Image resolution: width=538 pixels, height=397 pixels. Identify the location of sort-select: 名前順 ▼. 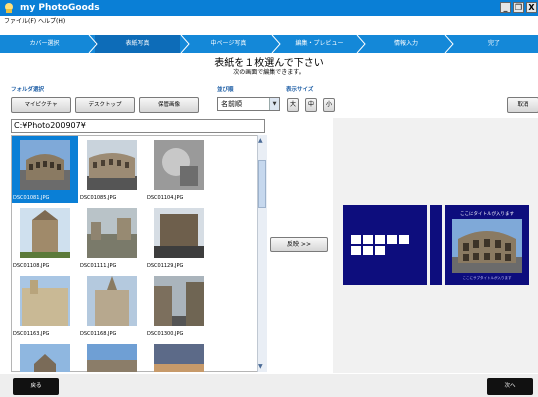
(248, 104).